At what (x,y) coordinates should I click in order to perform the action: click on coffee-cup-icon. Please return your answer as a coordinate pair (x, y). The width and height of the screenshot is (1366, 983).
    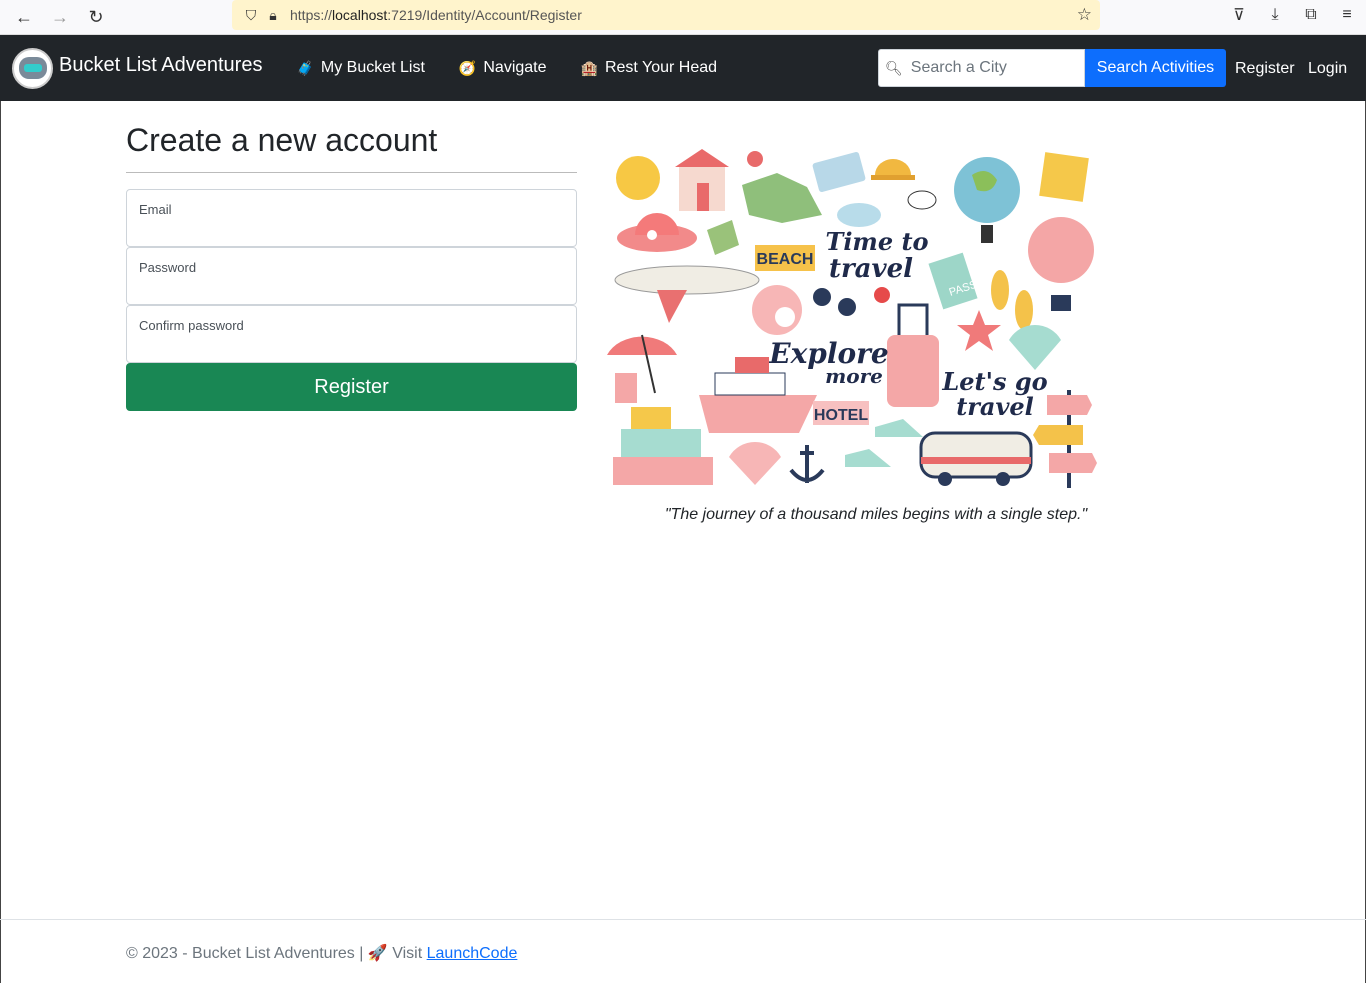
    Looking at the image, I should click on (626, 388).